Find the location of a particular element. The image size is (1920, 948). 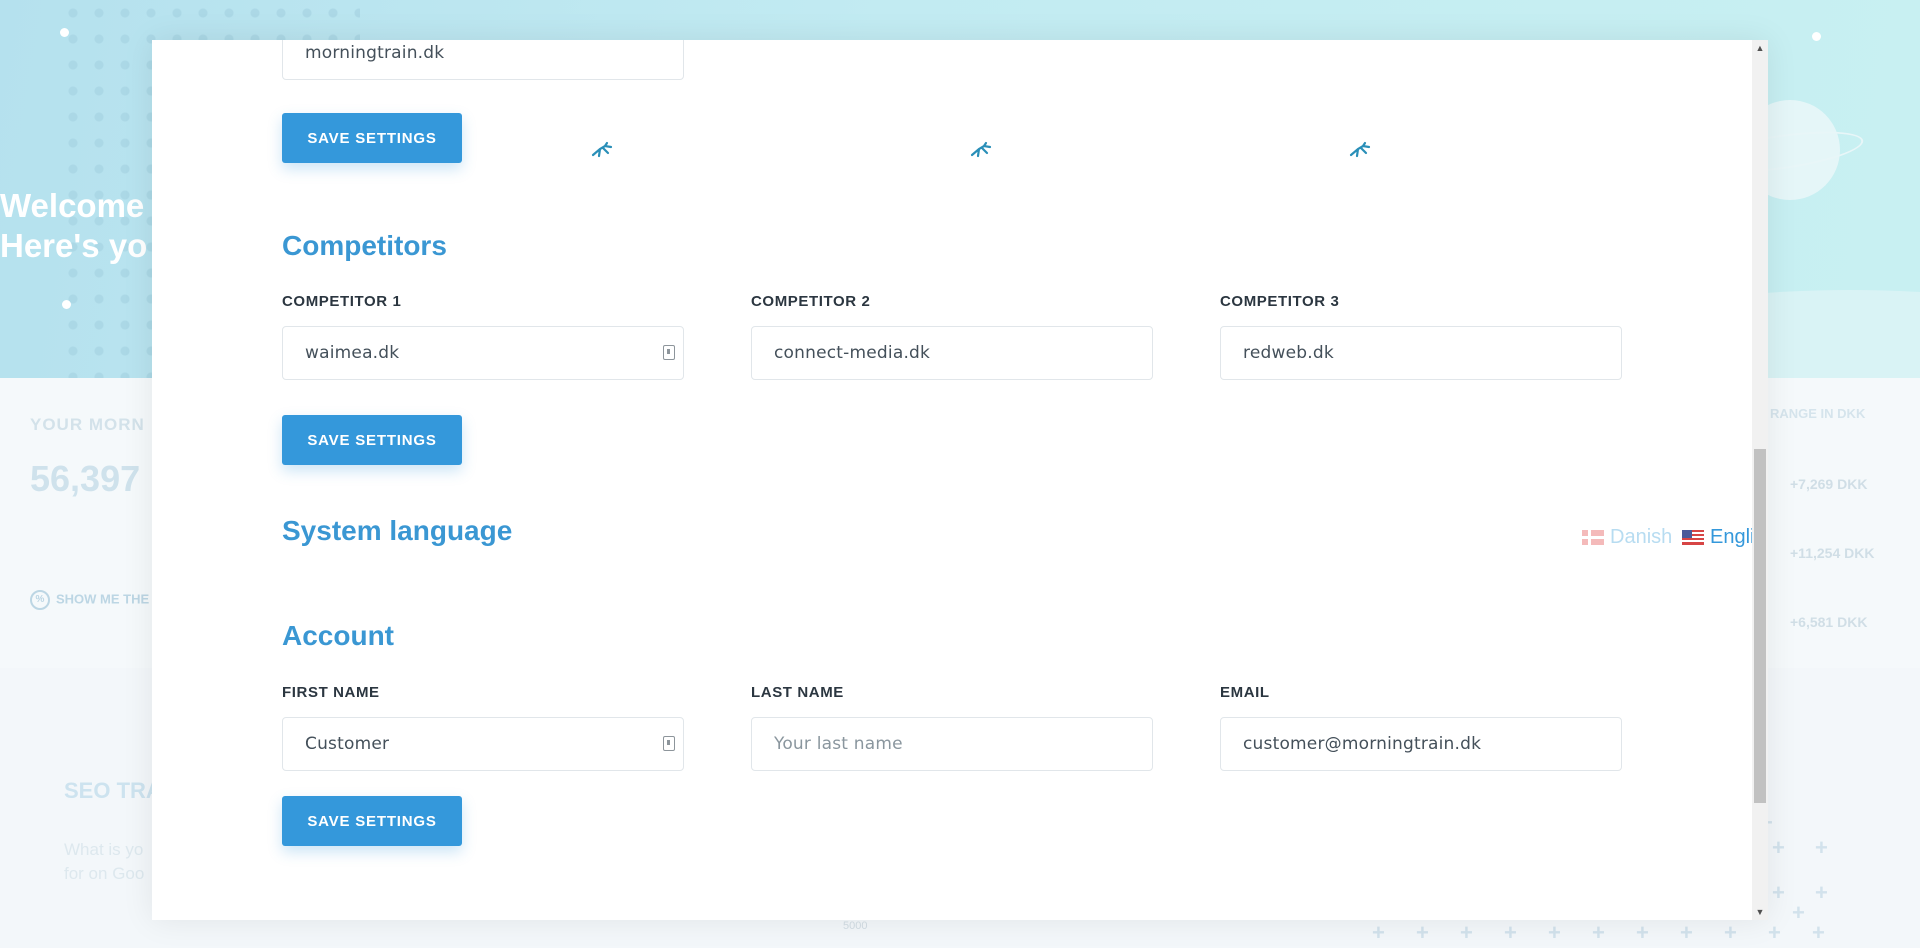

triangle-down-icon: ▼ is located at coordinates (1760, 912).